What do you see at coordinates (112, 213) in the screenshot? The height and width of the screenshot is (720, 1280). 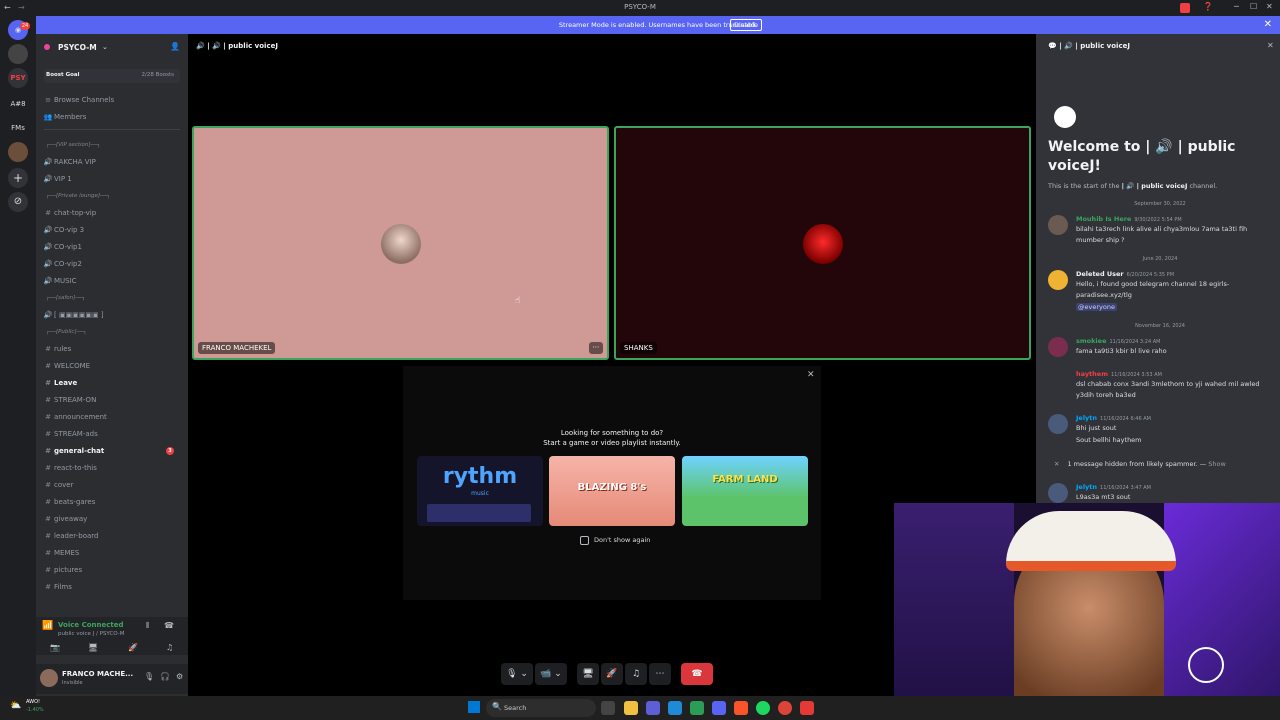 I see `channel-chat-top-vip: # chat-top-vip` at bounding box center [112, 213].